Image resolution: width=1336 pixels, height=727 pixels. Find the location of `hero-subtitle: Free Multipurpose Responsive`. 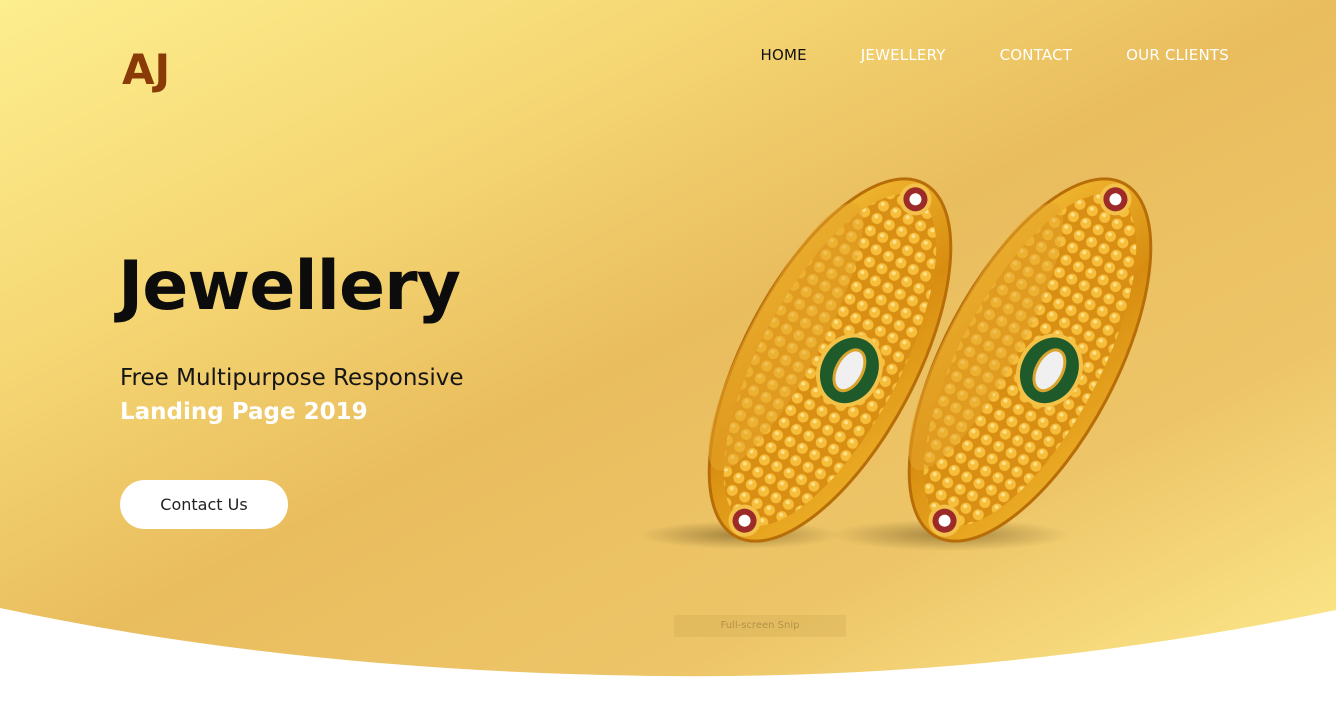

hero-subtitle: Free Multipurpose Responsive is located at coordinates (292, 378).